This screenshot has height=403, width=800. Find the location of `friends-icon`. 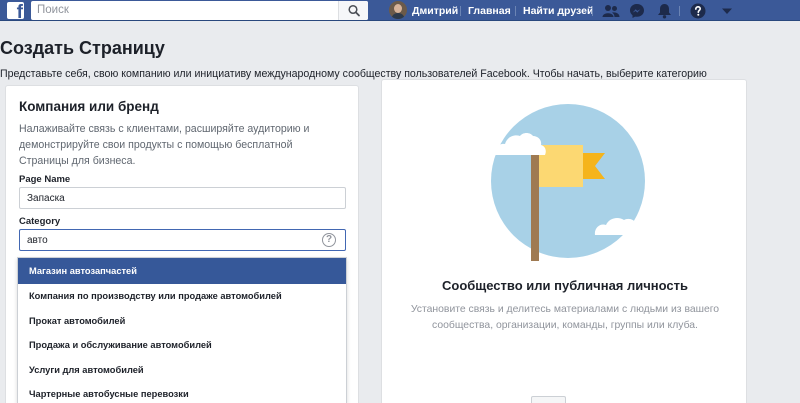

friends-icon is located at coordinates (611, 10).